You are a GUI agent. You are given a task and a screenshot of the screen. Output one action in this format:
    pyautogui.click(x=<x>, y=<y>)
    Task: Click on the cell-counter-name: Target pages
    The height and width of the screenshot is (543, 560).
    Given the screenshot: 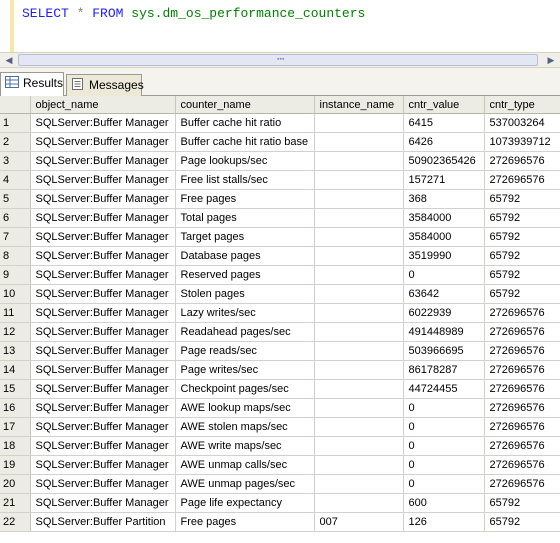 What is the action you would take?
    pyautogui.click(x=245, y=237)
    